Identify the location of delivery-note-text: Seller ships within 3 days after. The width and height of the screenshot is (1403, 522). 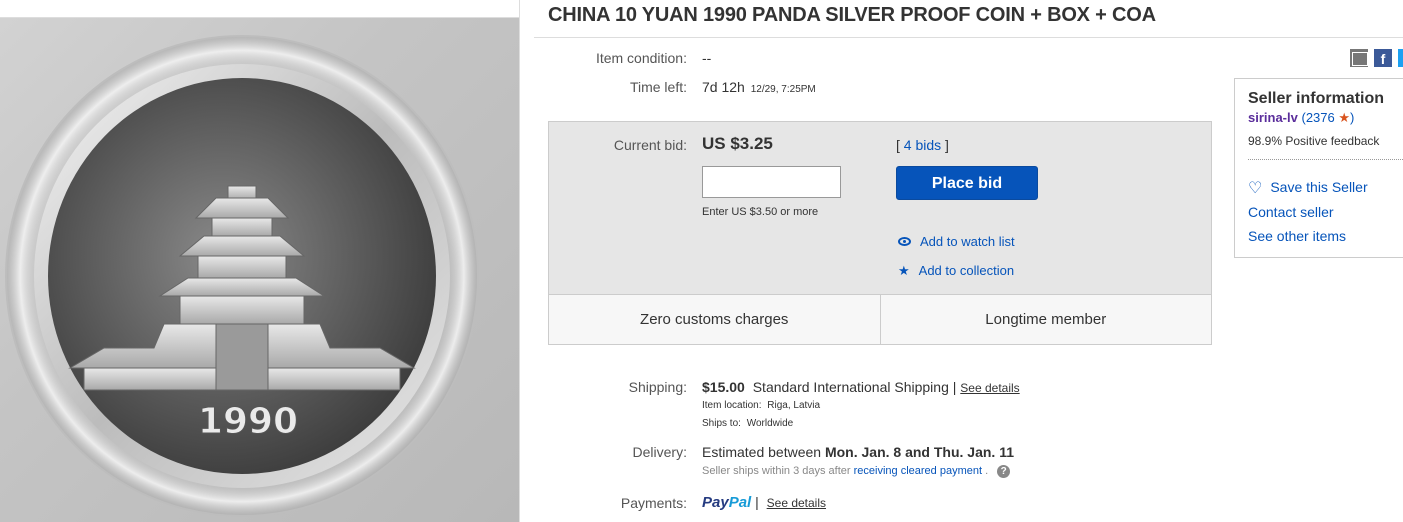
(776, 471).